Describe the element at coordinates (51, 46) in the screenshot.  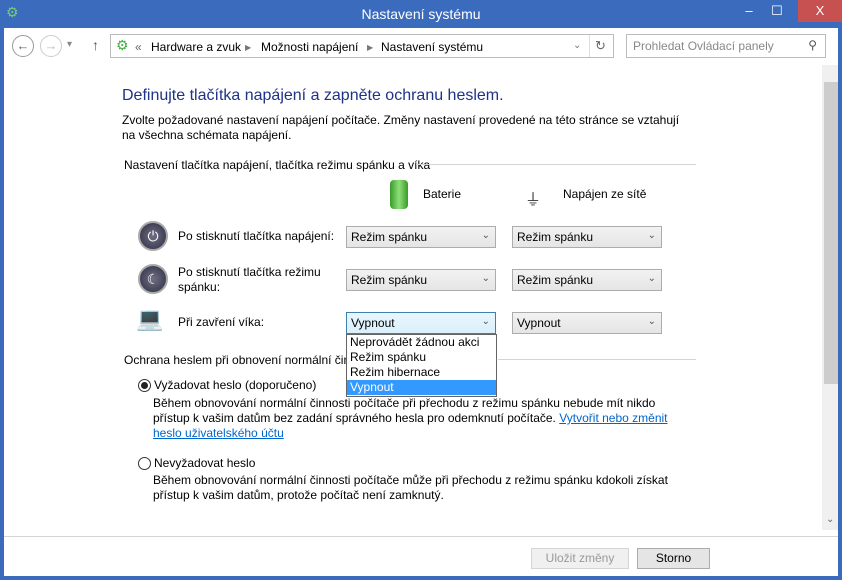
I see `forward-button: →` at that location.